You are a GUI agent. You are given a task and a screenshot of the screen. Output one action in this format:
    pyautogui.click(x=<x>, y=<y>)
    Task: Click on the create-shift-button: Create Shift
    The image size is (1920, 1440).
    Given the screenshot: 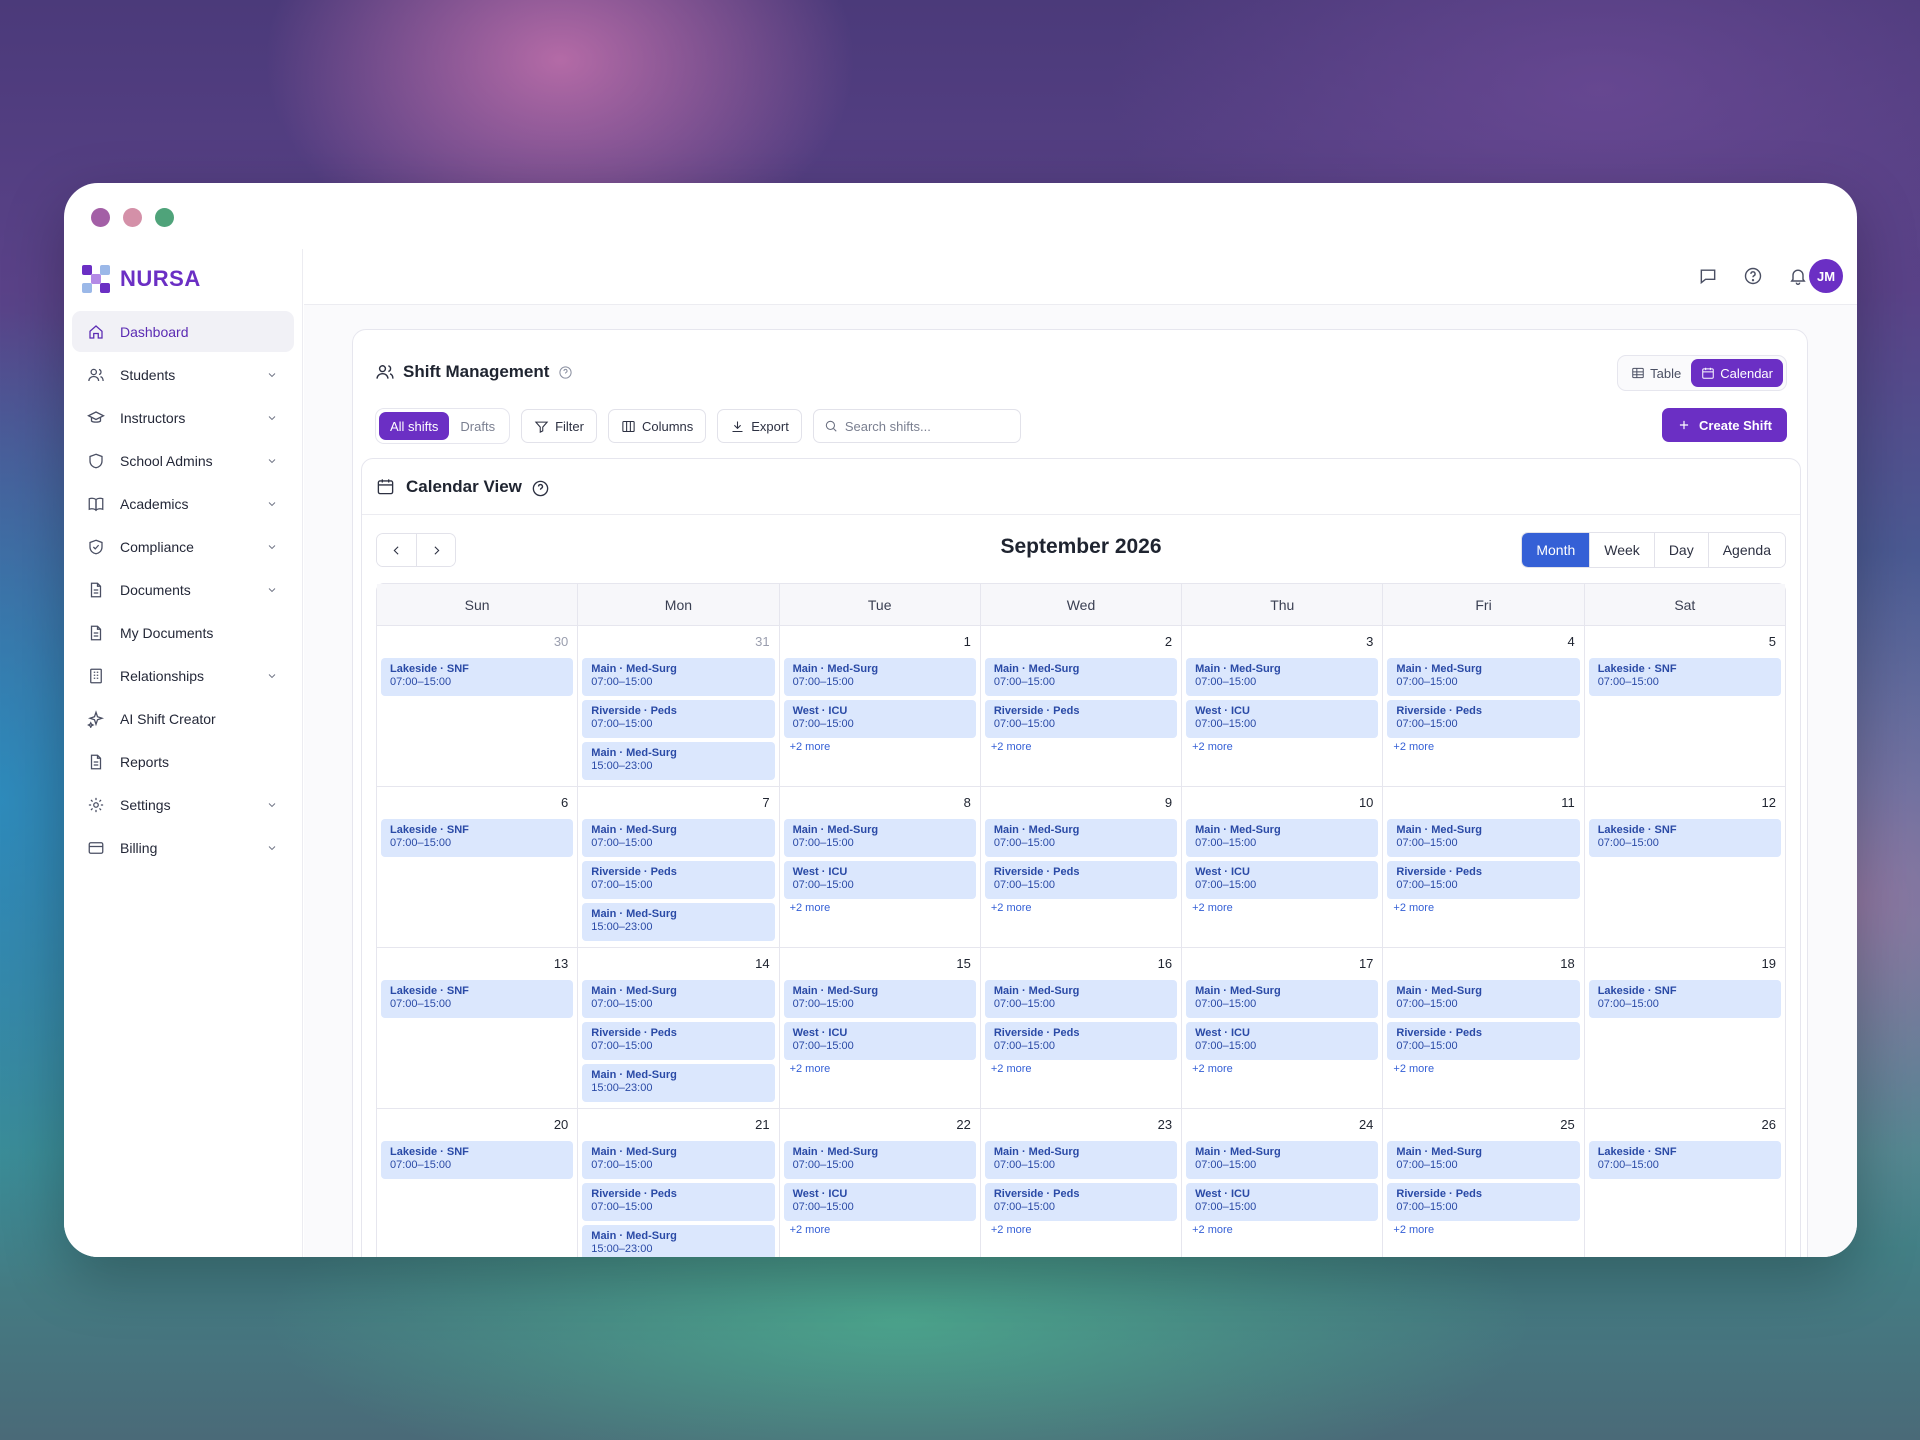 What is the action you would take?
    pyautogui.click(x=1724, y=425)
    